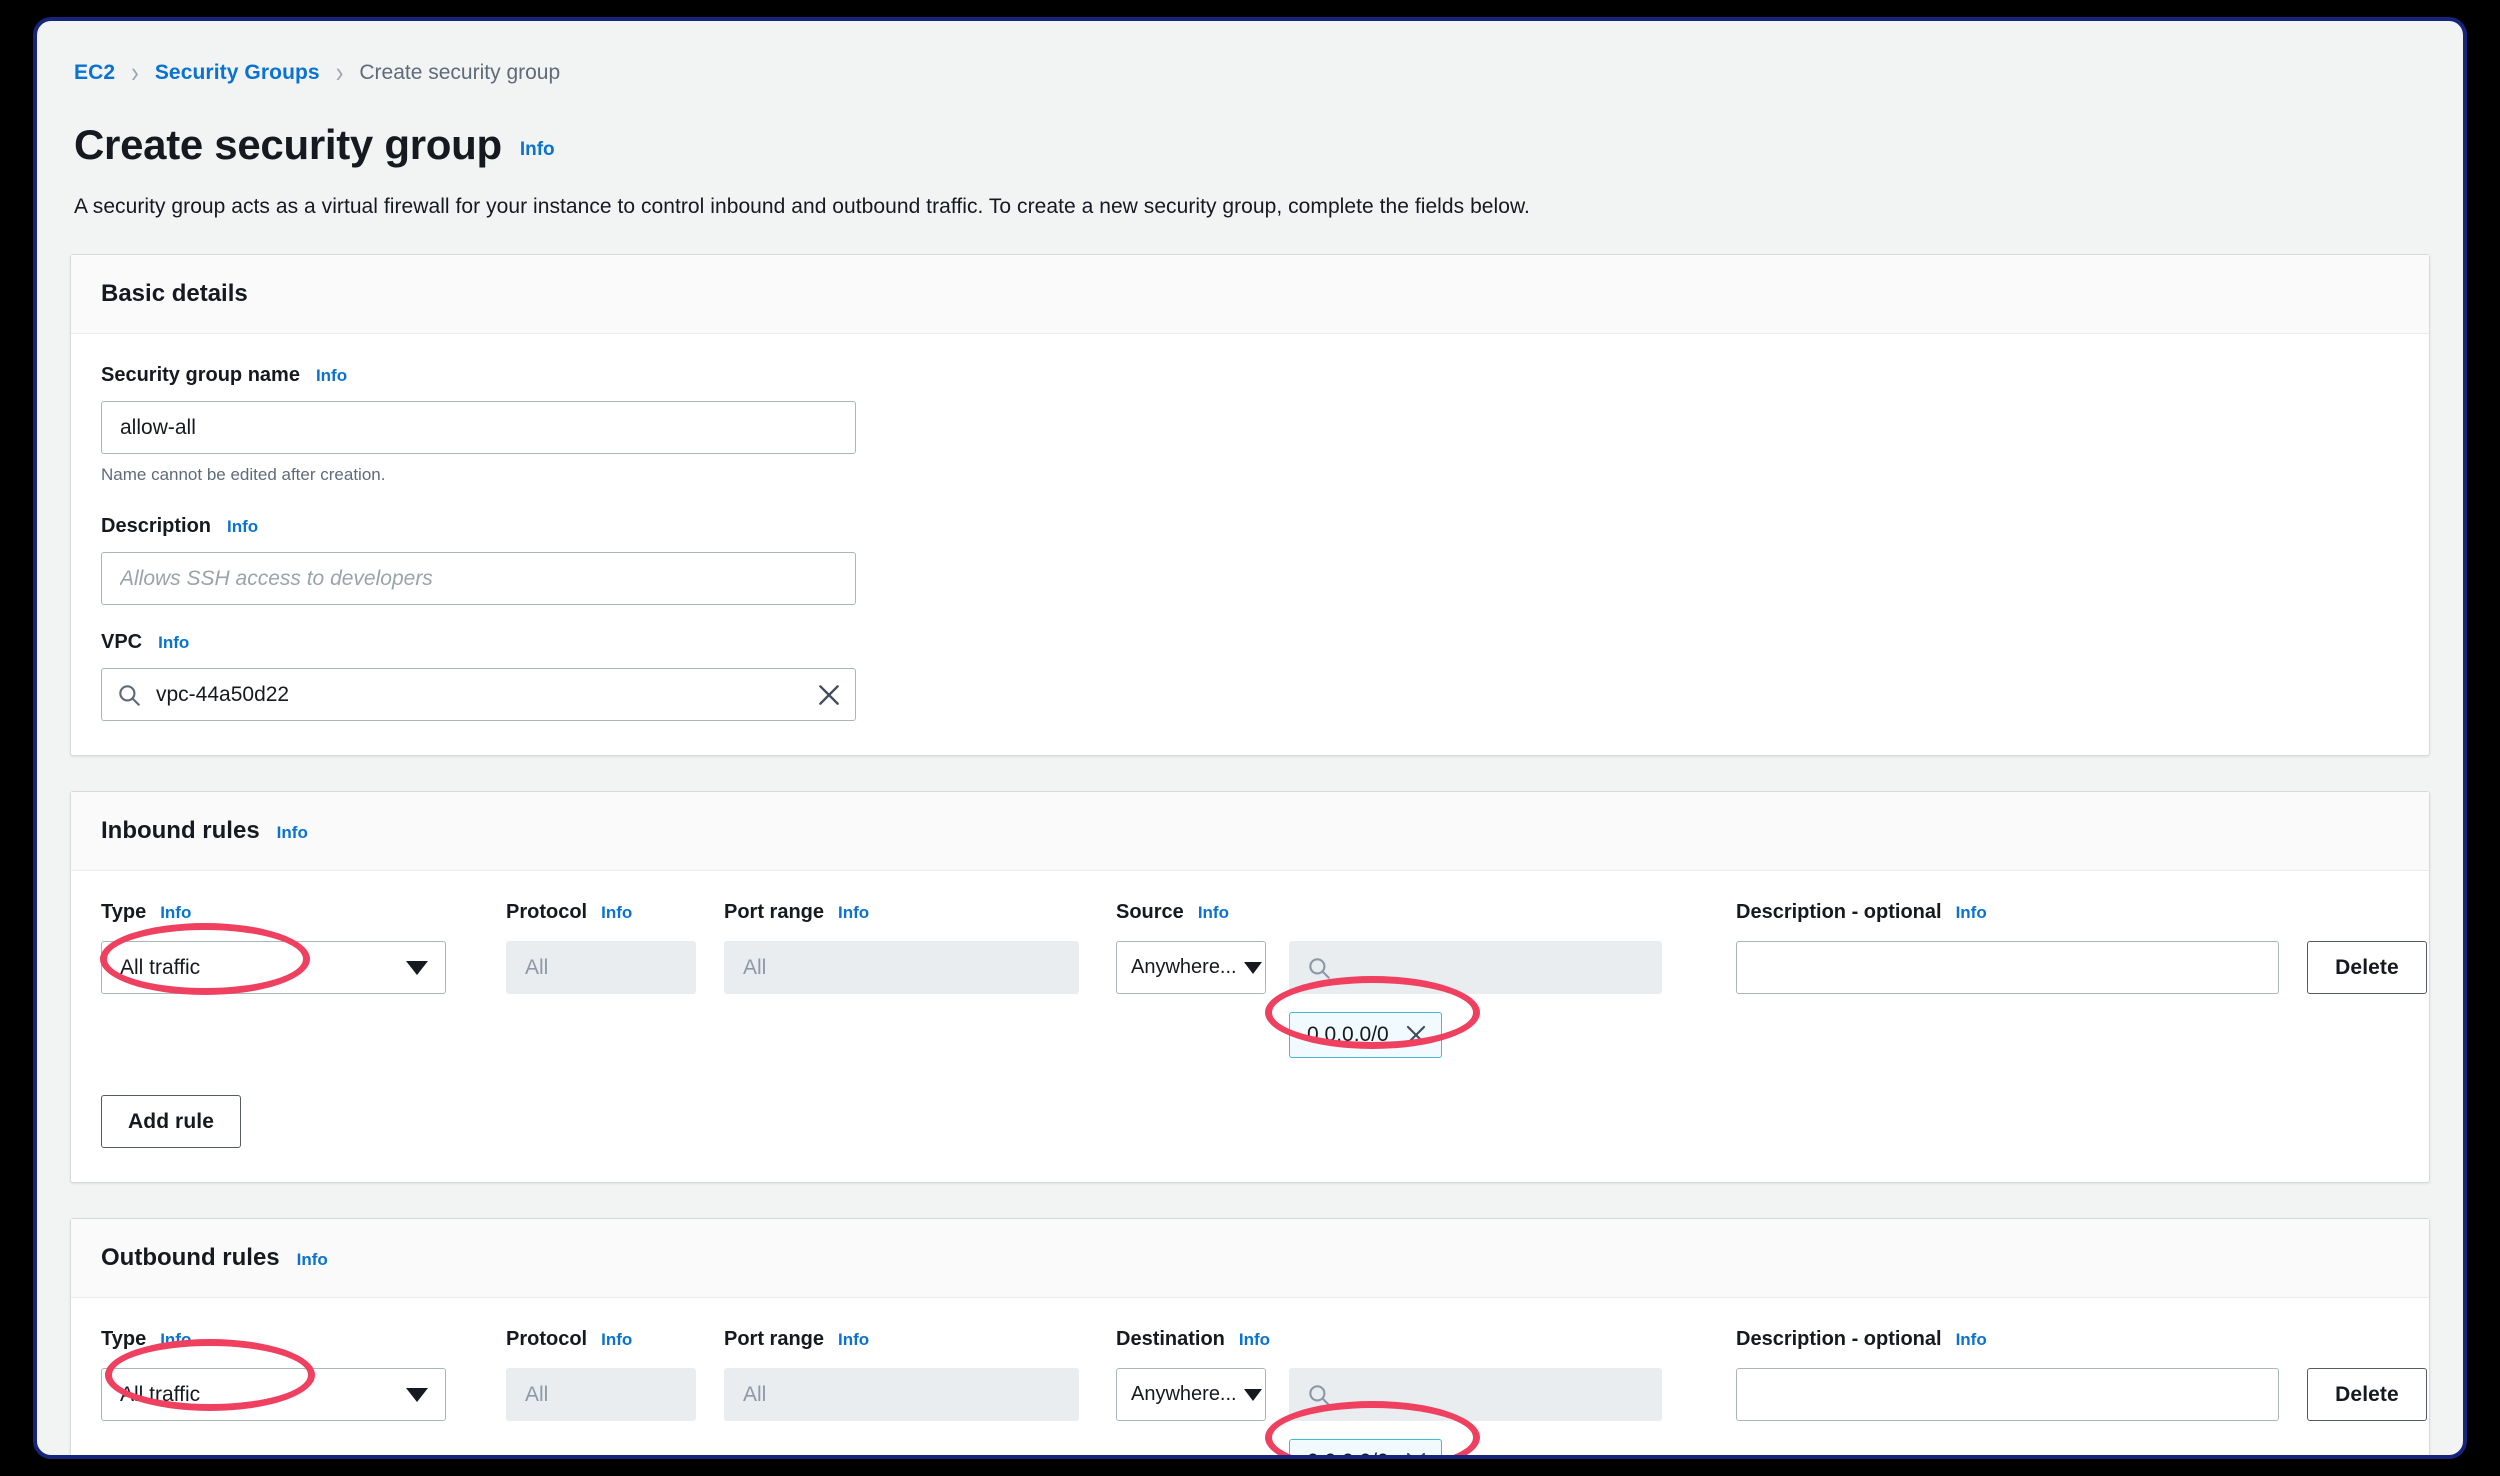 This screenshot has width=2500, height=1476. I want to click on inbound-col-description-info-link: Info, so click(1971, 913).